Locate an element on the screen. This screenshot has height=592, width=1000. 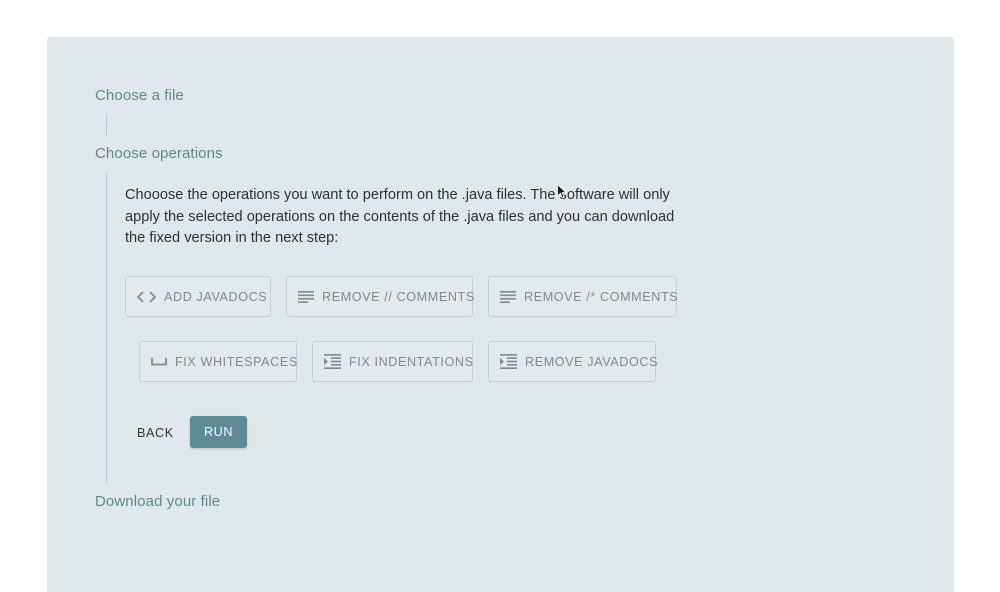
step-title-choose-operations: Choose operations is located at coordinates (159, 153).